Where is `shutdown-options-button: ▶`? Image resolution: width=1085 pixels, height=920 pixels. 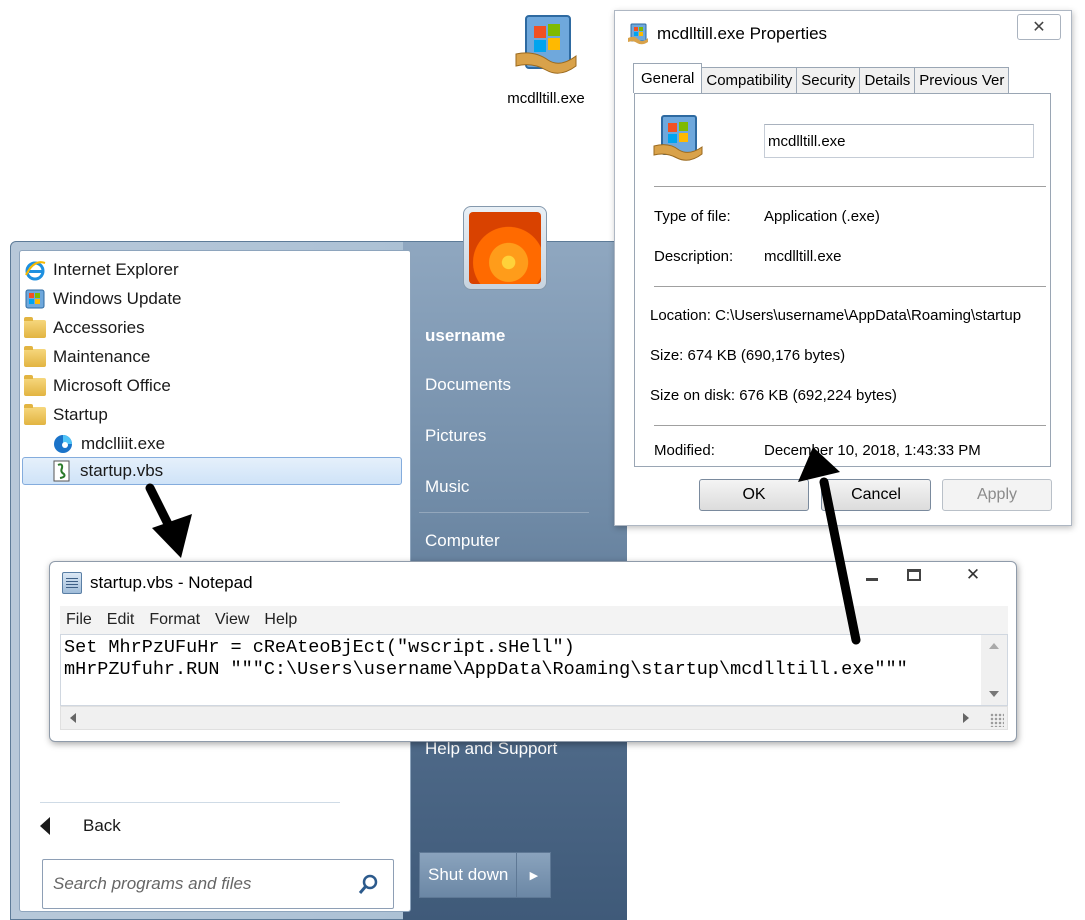
shutdown-options-button: ▶ is located at coordinates (534, 875).